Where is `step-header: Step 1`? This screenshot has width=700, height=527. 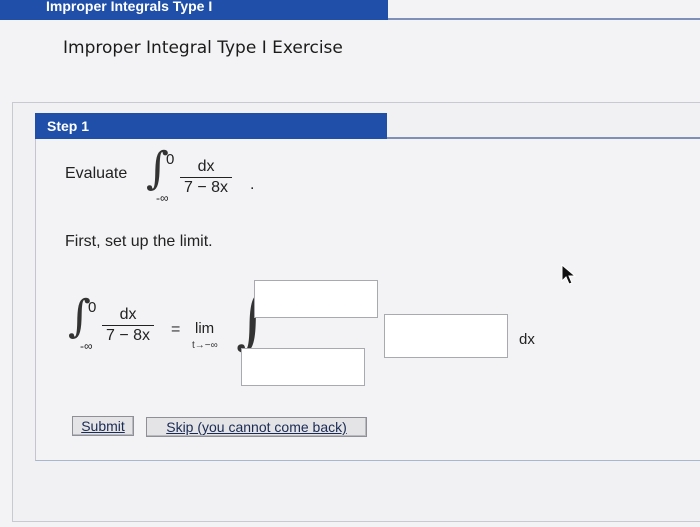
step-header: Step 1 is located at coordinates (211, 126).